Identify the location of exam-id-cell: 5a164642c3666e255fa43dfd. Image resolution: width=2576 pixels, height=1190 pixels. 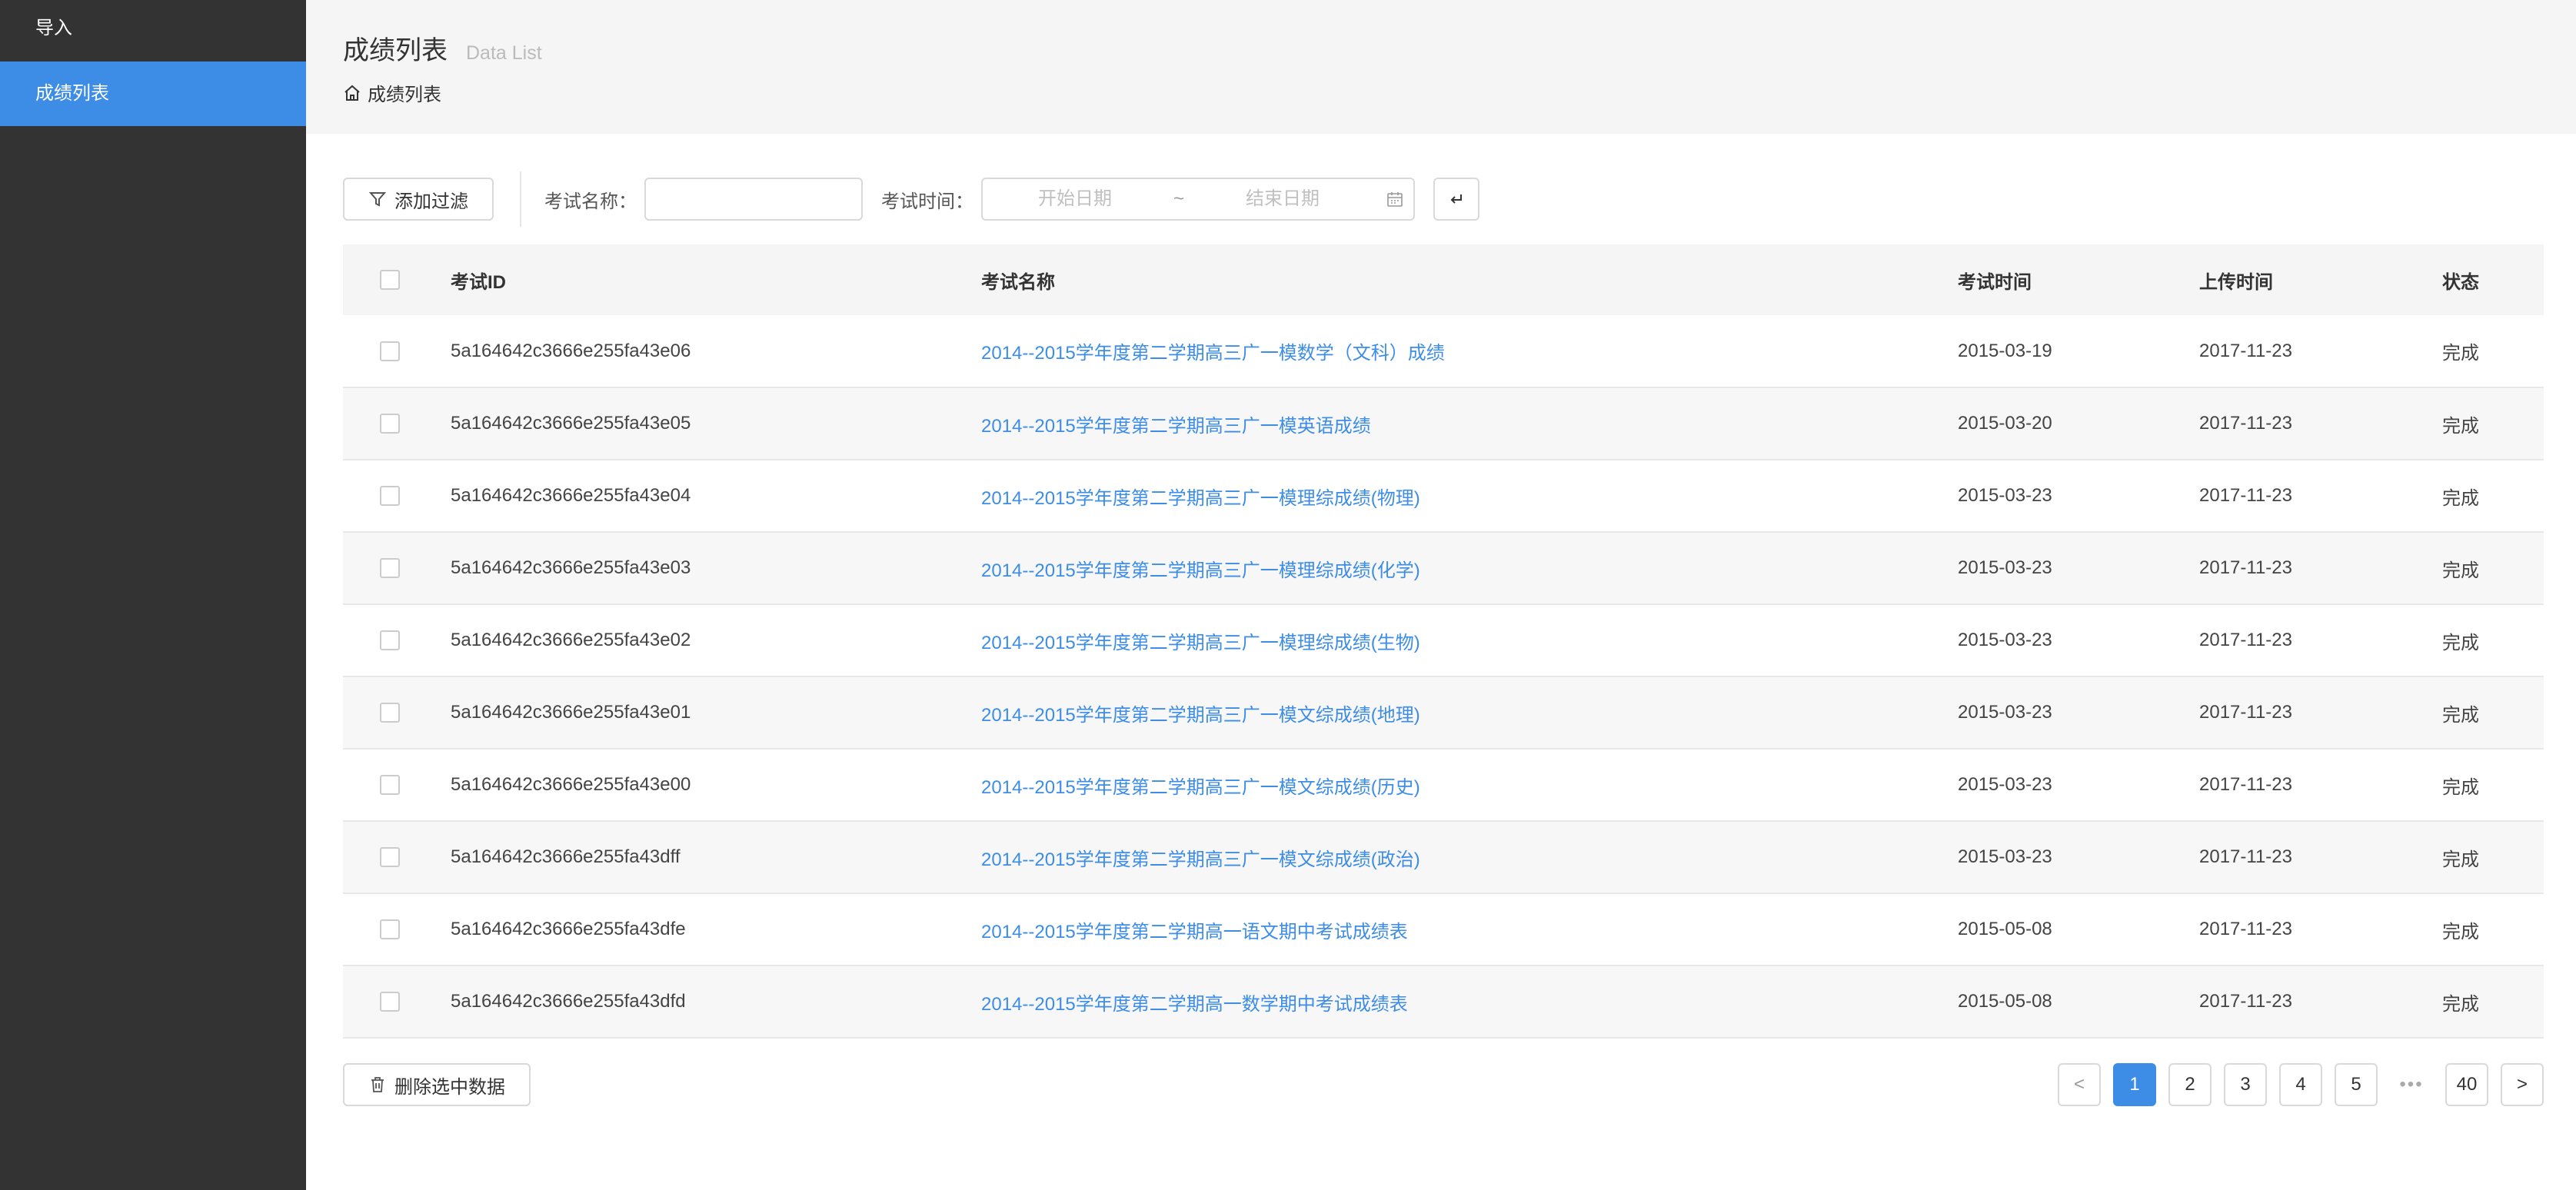
(716, 1002).